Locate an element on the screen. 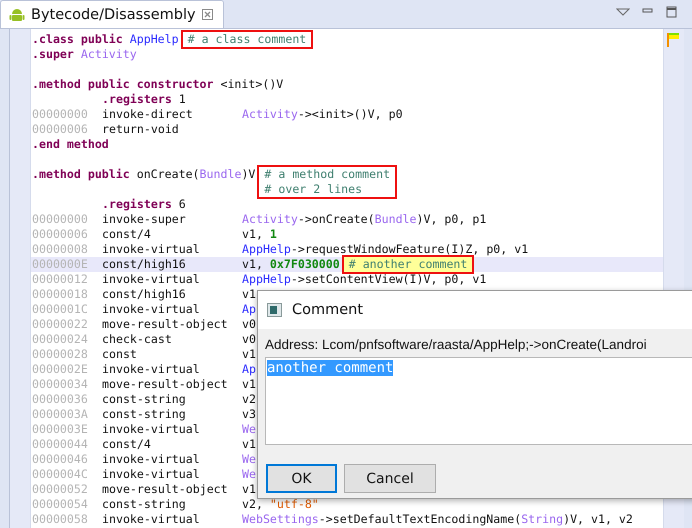 This screenshot has height=528, width=692. line-address: 00000028 is located at coordinates (60, 354).